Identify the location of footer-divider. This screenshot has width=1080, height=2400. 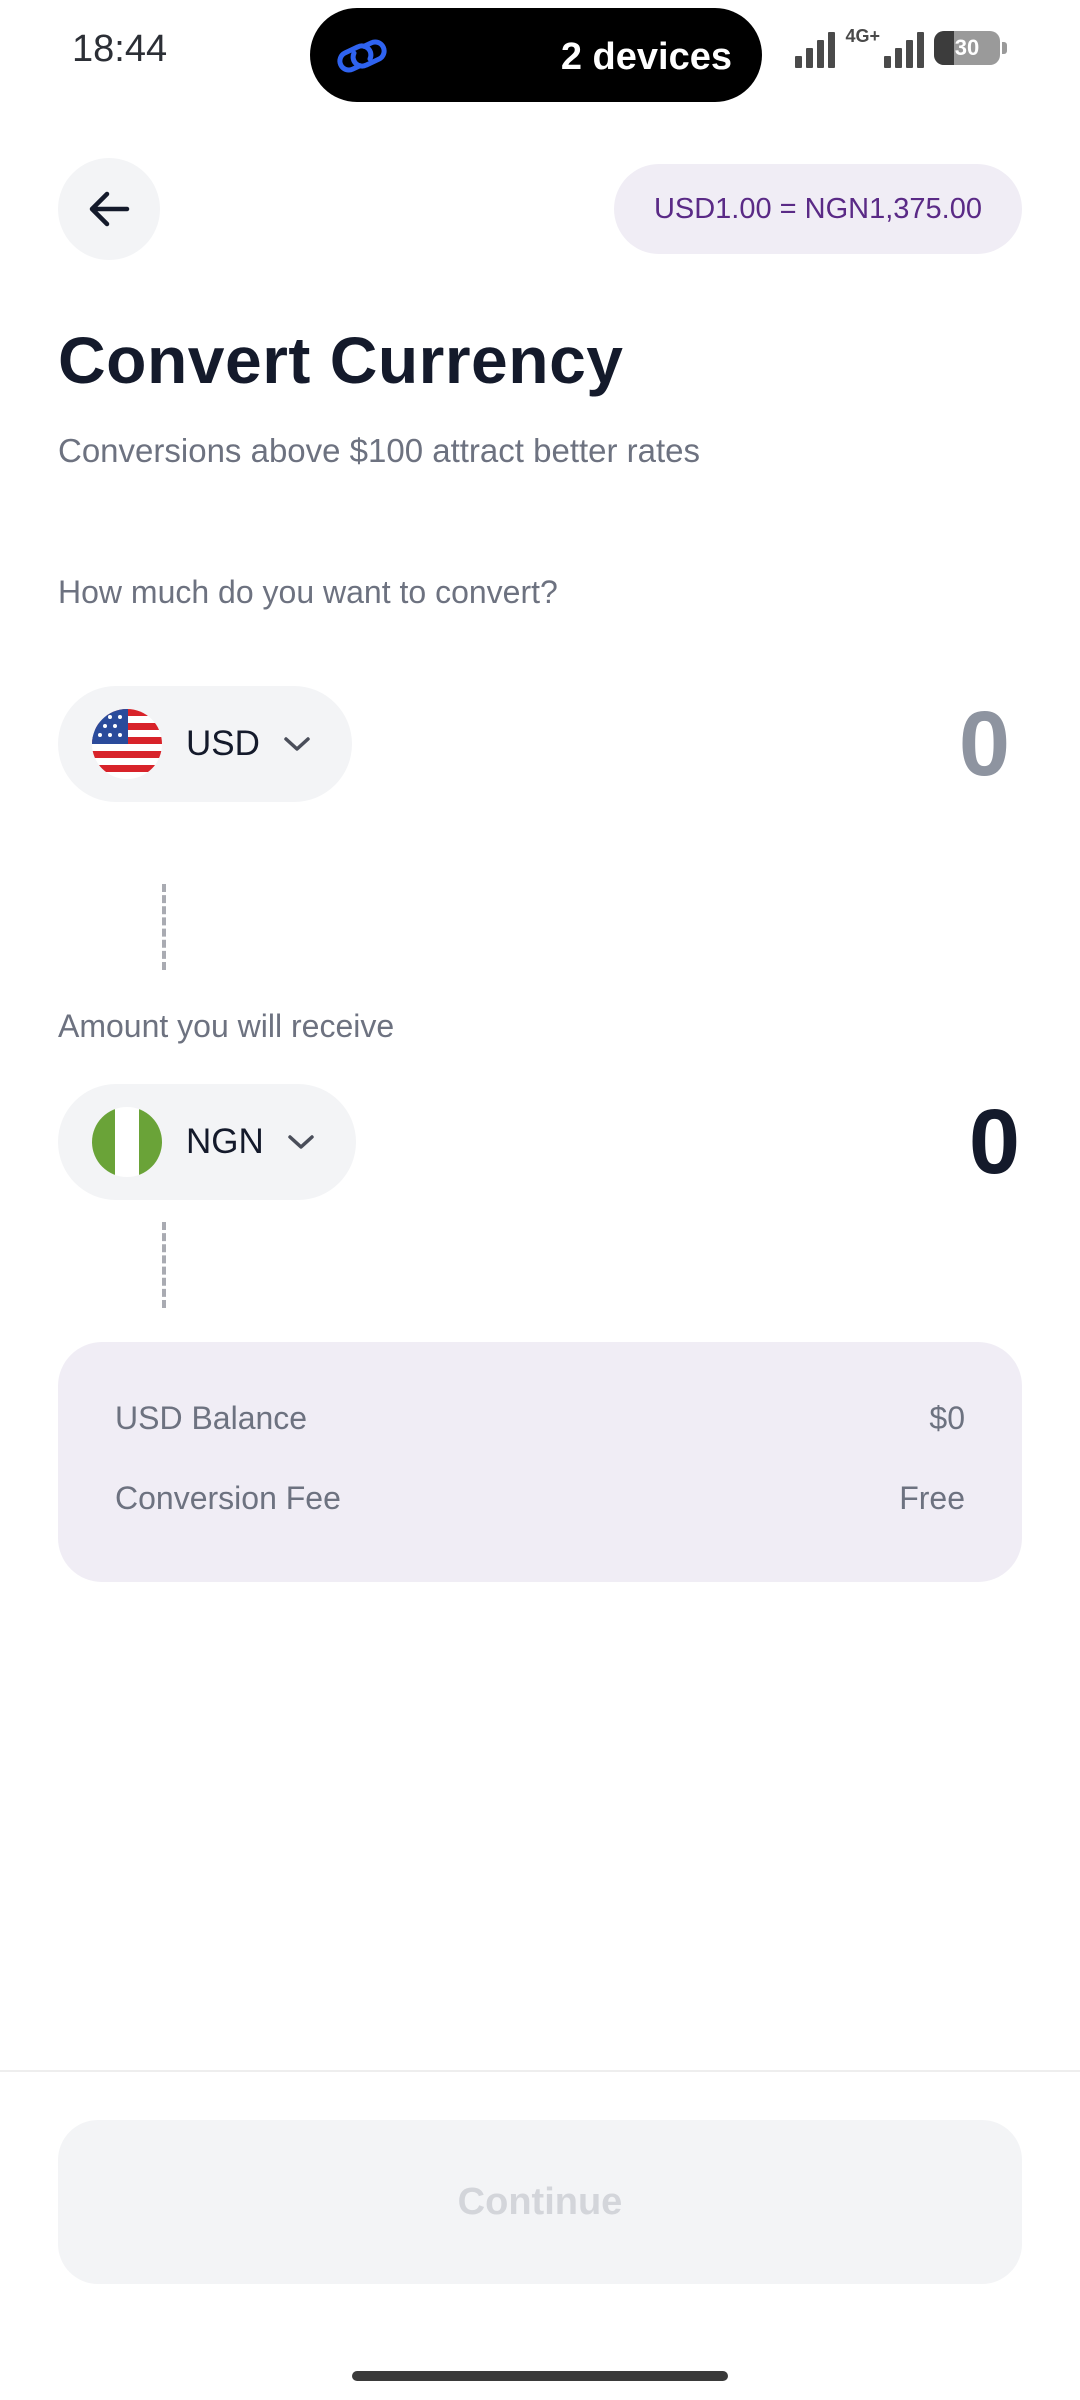
(540, 2071).